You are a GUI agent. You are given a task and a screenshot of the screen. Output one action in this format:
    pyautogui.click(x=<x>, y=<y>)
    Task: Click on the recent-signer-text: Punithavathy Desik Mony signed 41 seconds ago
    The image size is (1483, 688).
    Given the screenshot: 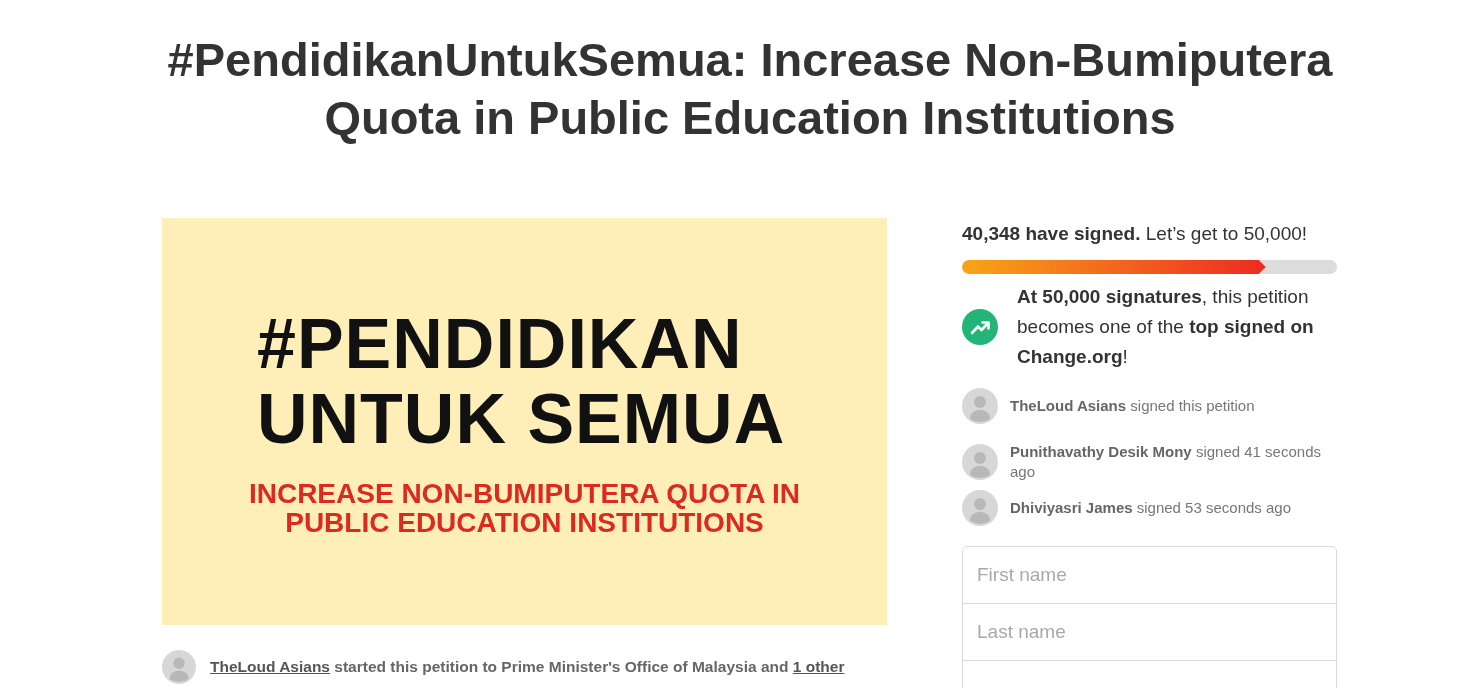 What is the action you would take?
    pyautogui.click(x=1166, y=462)
    